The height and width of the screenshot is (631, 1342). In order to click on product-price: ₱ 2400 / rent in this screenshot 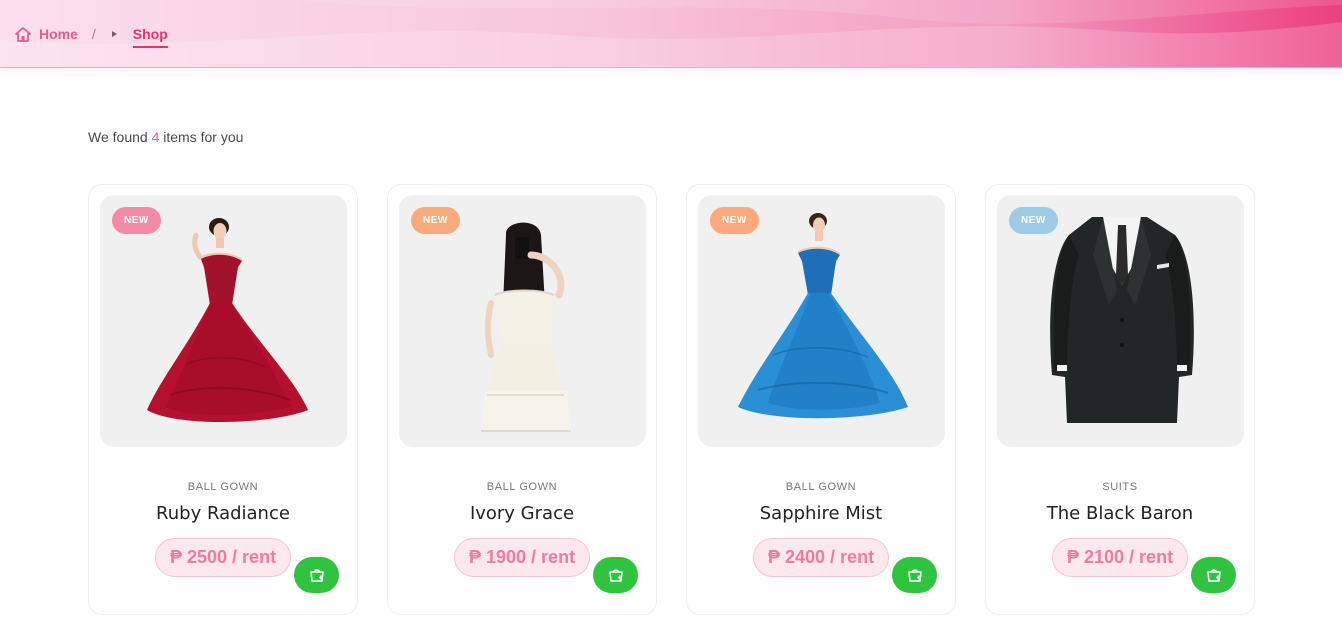, I will do `click(821, 557)`.